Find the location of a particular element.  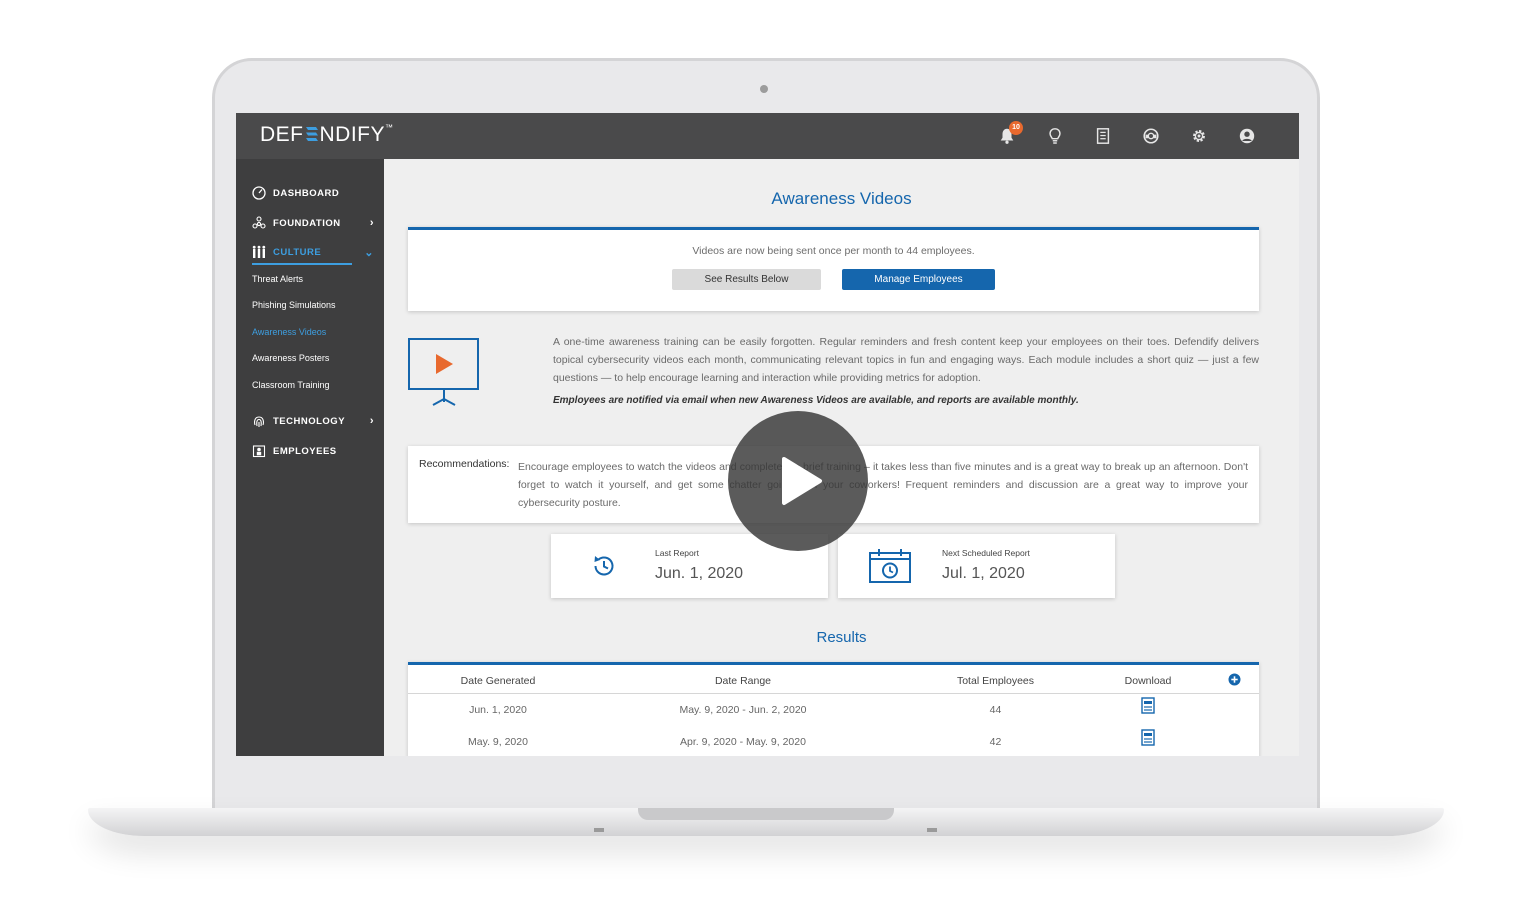

sidebar-item-technology: TECHNOLOGY › is located at coordinates (313, 421).